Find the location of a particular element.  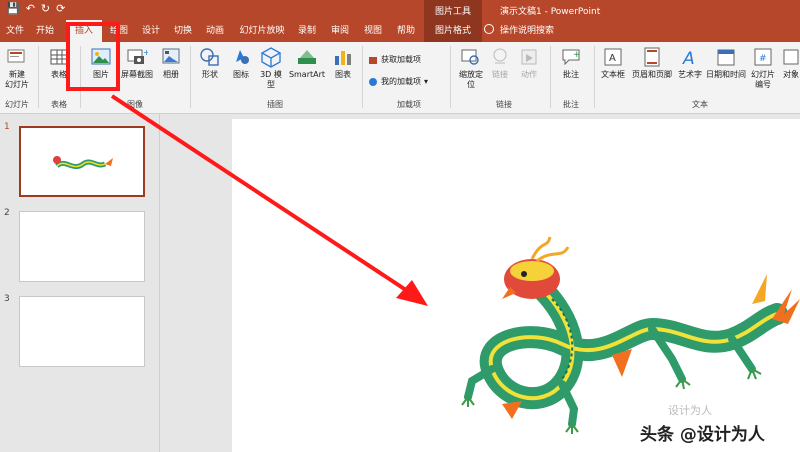

watermark: 设计为人 is located at coordinates (690, 410).